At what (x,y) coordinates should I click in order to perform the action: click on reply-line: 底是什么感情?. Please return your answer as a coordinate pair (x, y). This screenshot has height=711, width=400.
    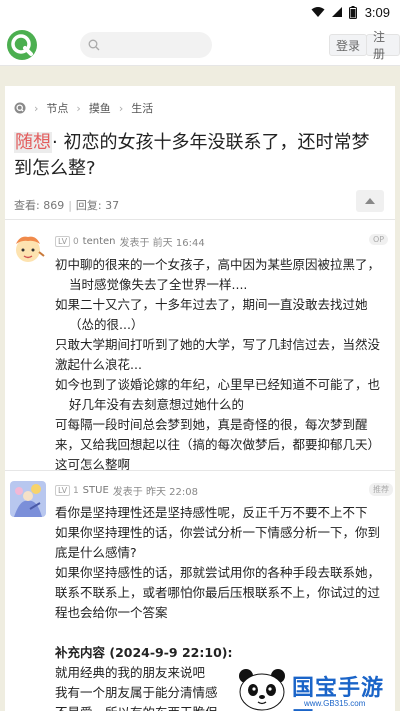
    Looking at the image, I should click on (96, 552).